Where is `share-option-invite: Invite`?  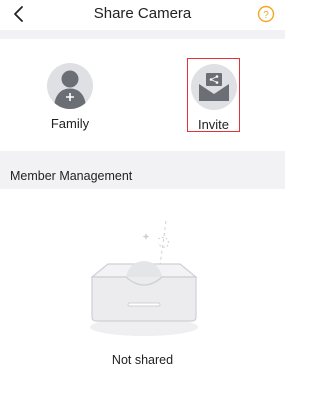 share-option-invite: Invite is located at coordinates (213, 95).